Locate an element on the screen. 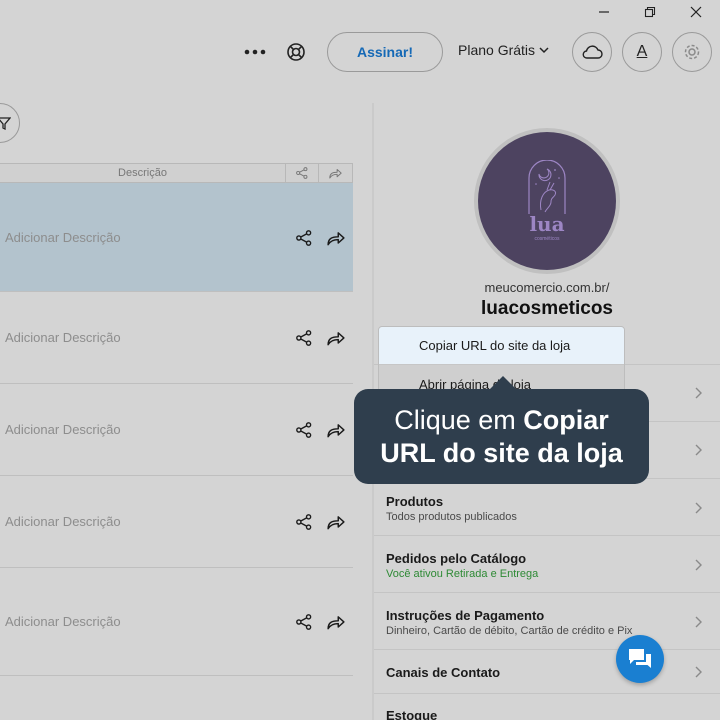  chat-icon is located at coordinates (640, 658).